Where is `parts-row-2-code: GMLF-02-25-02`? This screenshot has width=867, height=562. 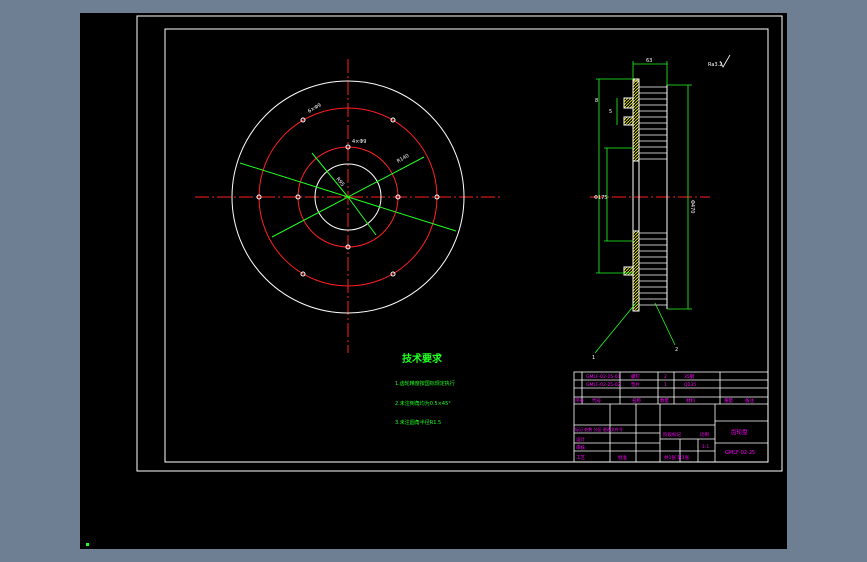 parts-row-2-code: GMLF-02-25-02 is located at coordinates (603, 385).